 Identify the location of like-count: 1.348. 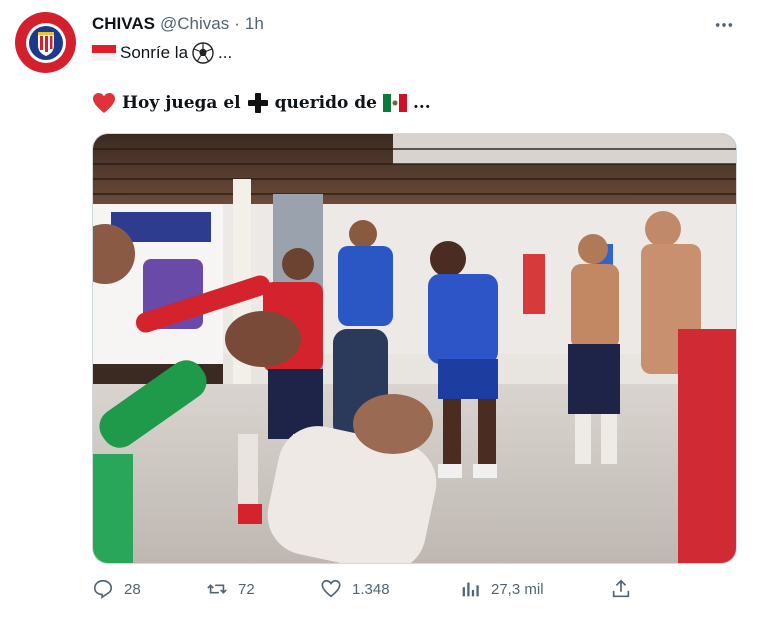
(371, 589).